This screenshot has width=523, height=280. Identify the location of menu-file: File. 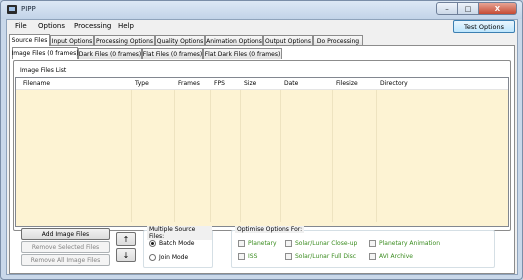
(21, 26).